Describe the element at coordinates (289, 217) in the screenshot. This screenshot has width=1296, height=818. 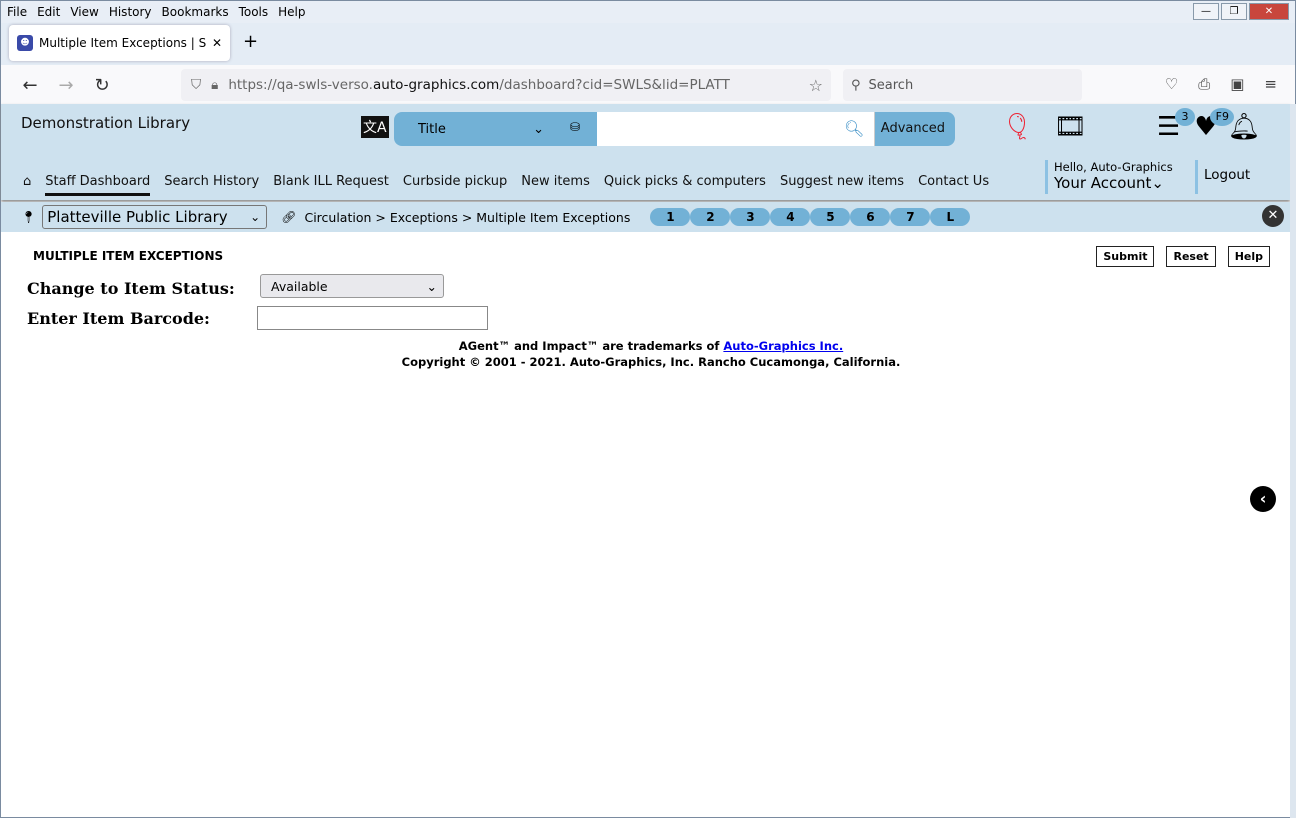
I see `link-icon: 🔗︎` at that location.